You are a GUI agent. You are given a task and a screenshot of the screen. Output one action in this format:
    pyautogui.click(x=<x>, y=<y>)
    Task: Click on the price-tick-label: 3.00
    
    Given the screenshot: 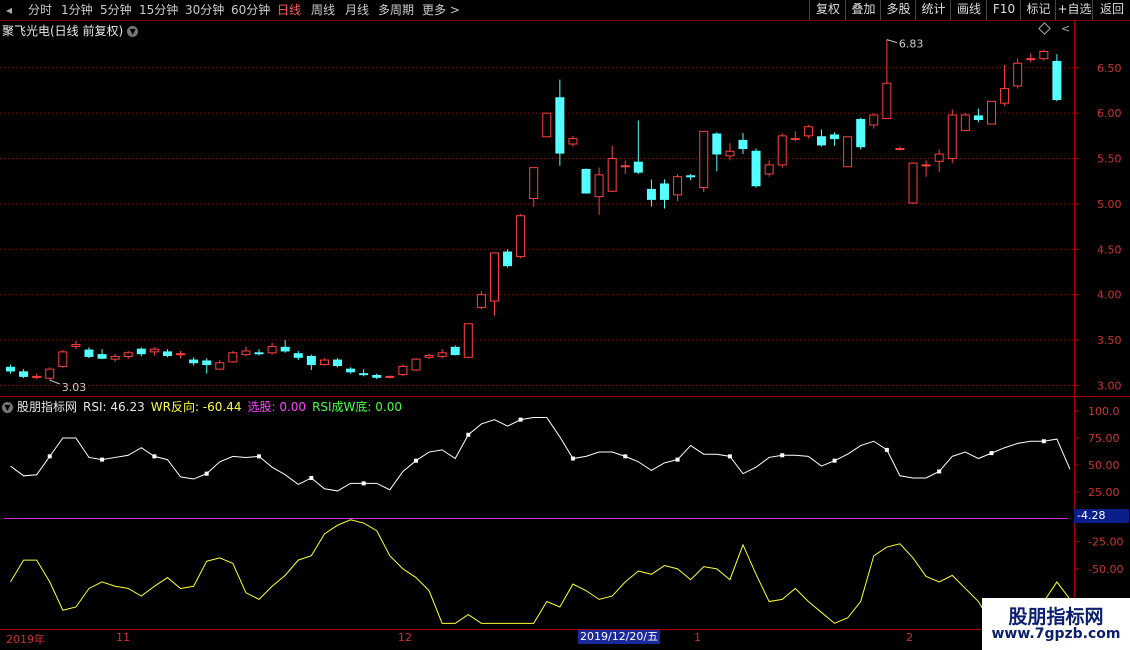 What is the action you would take?
    pyautogui.click(x=1109, y=385)
    